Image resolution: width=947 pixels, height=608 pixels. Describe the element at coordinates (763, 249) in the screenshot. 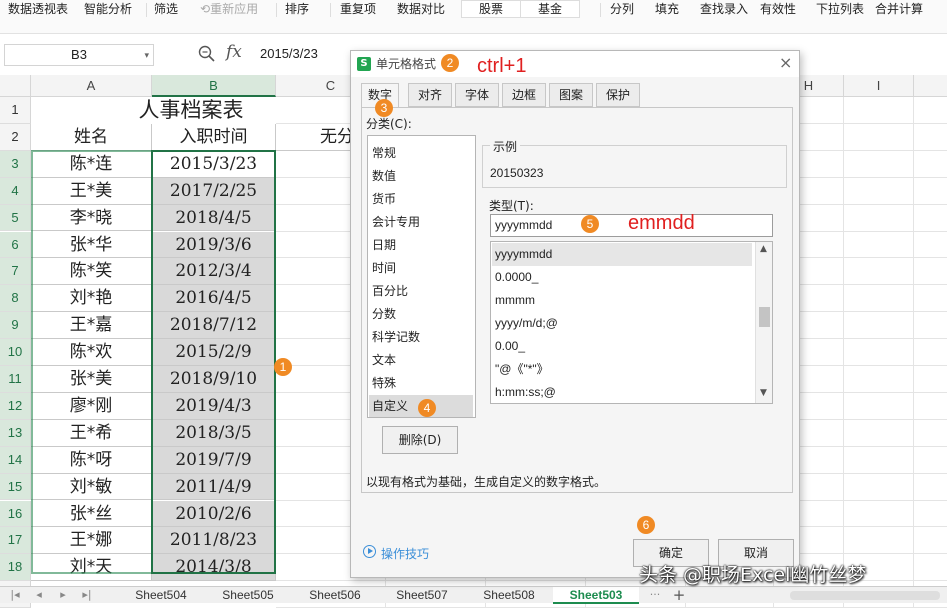

I see `scroll-up-icon: ▲` at that location.